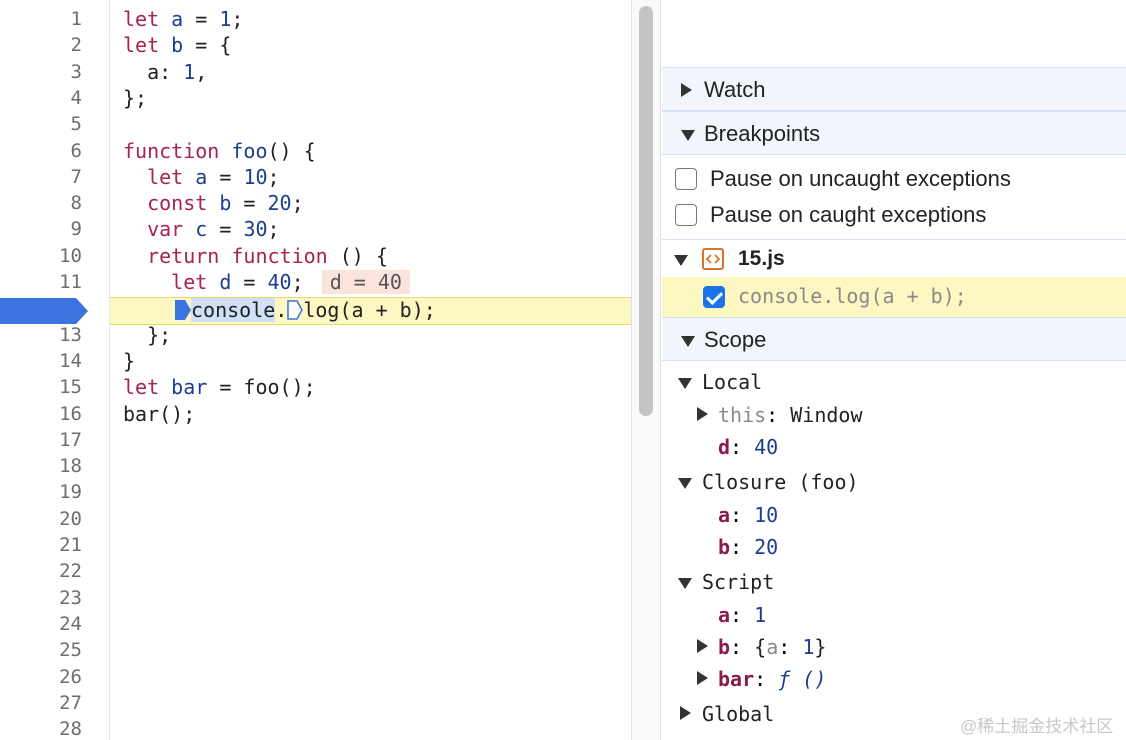 The image size is (1126, 740). Describe the element at coordinates (41, 98) in the screenshot. I see `line-number: 4` at that location.